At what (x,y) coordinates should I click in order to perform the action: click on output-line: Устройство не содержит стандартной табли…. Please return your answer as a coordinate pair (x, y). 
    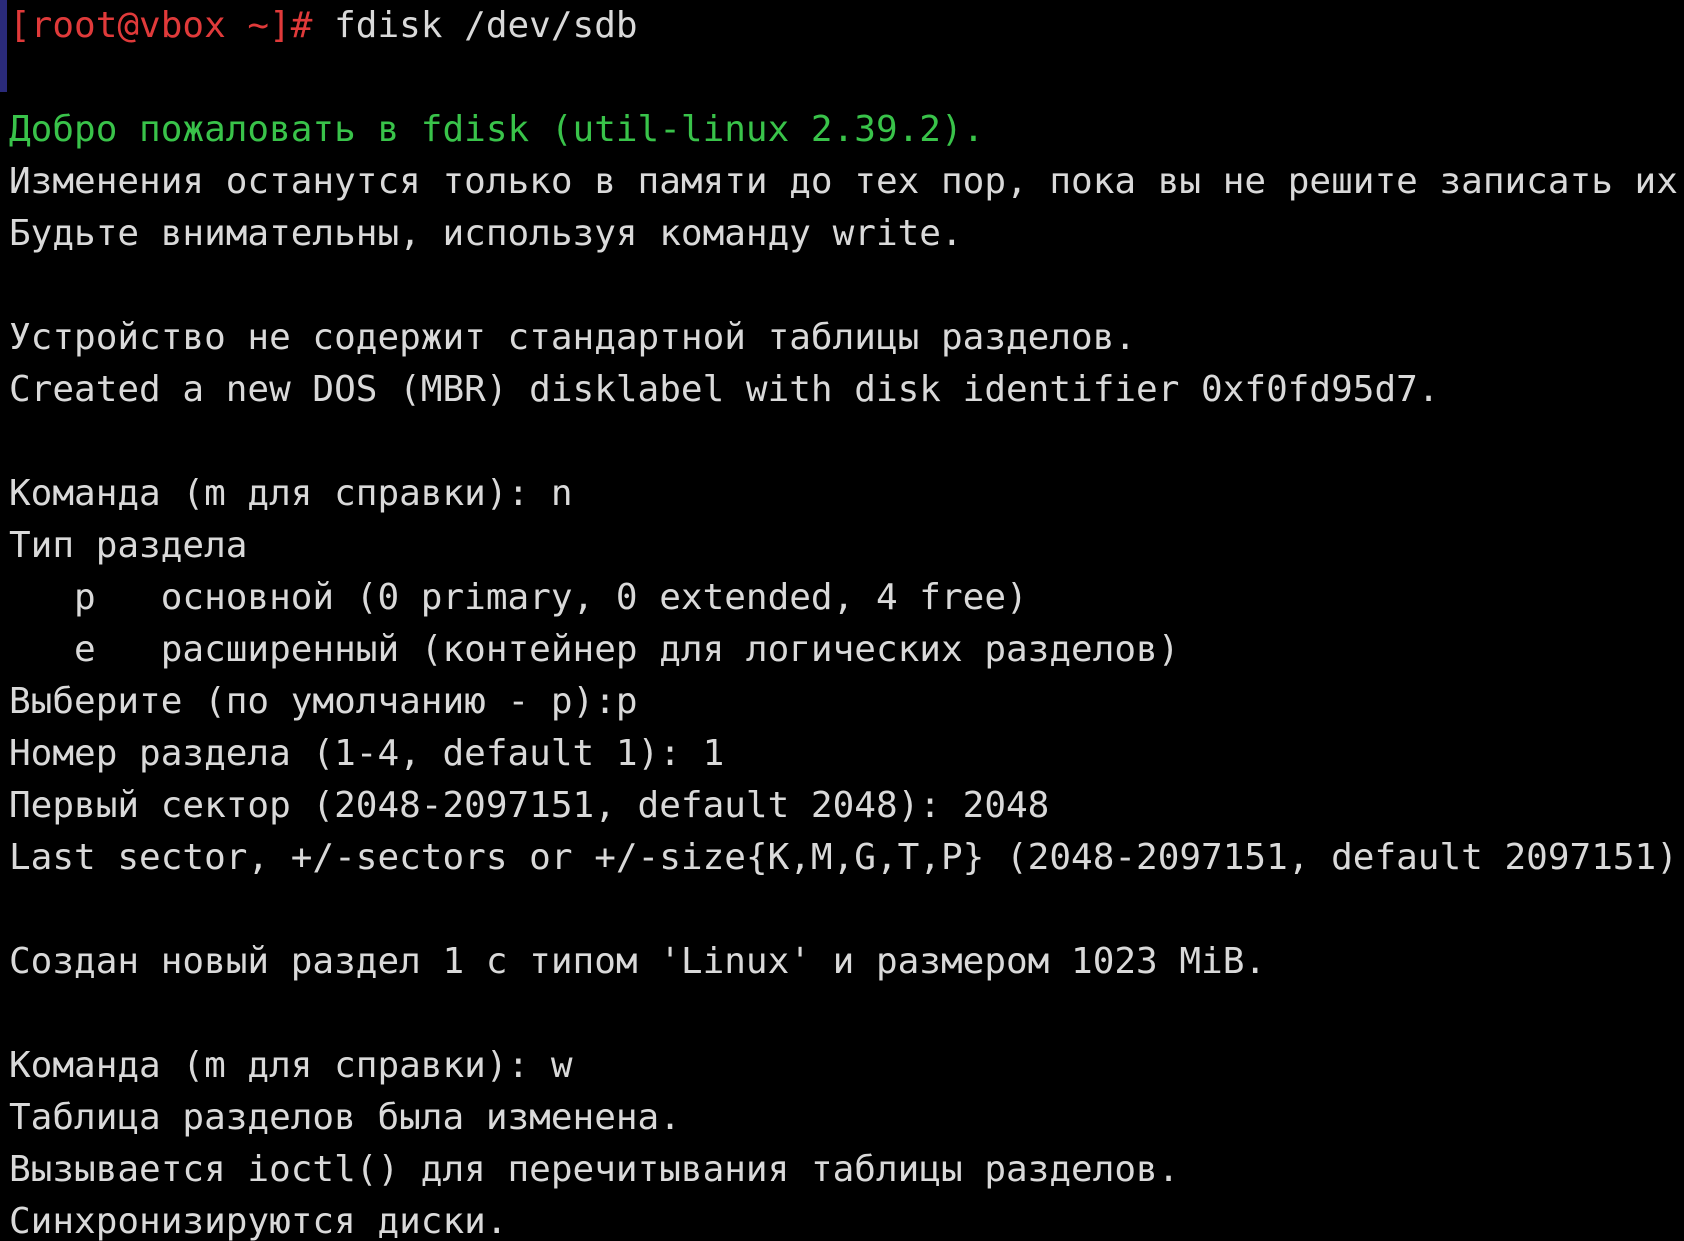
    Looking at the image, I should click on (573, 337).